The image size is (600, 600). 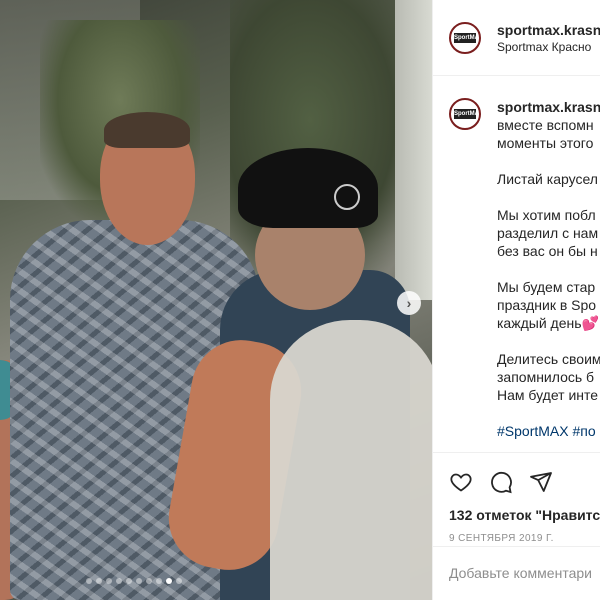 What do you see at coordinates (548, 431) in the screenshot?
I see `caption-hashtags: #SportMAX #по` at bounding box center [548, 431].